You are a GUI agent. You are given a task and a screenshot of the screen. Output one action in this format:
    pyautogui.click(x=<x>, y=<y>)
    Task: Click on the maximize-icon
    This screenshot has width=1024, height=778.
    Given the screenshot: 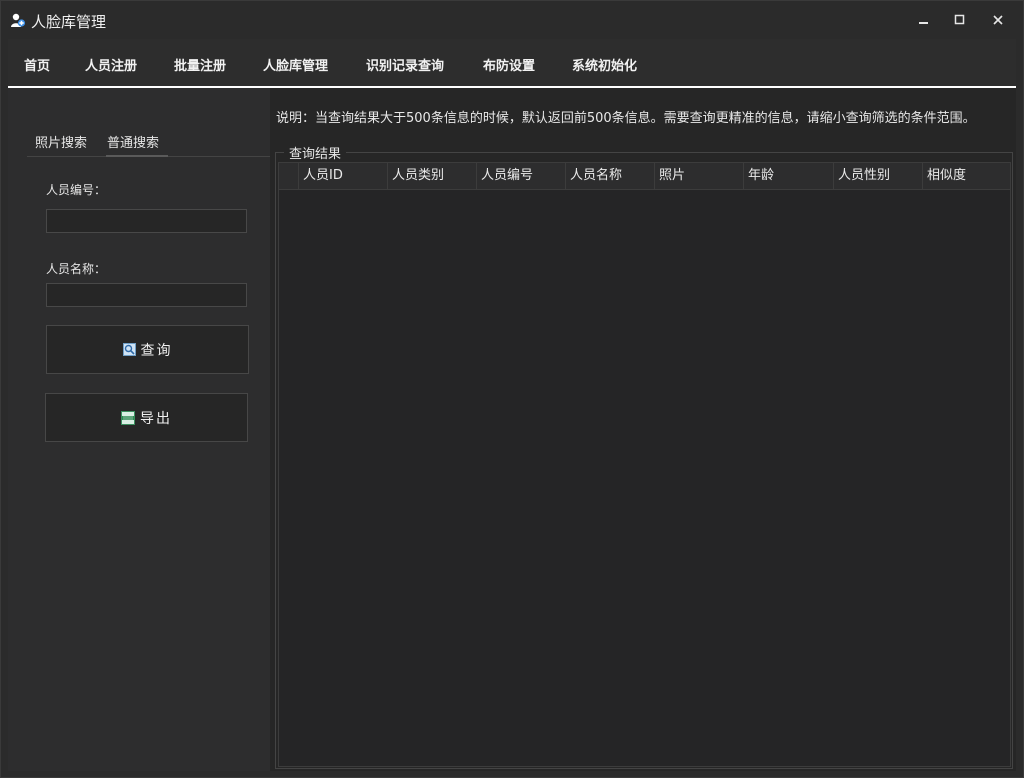 What is the action you would take?
    pyautogui.click(x=959, y=19)
    